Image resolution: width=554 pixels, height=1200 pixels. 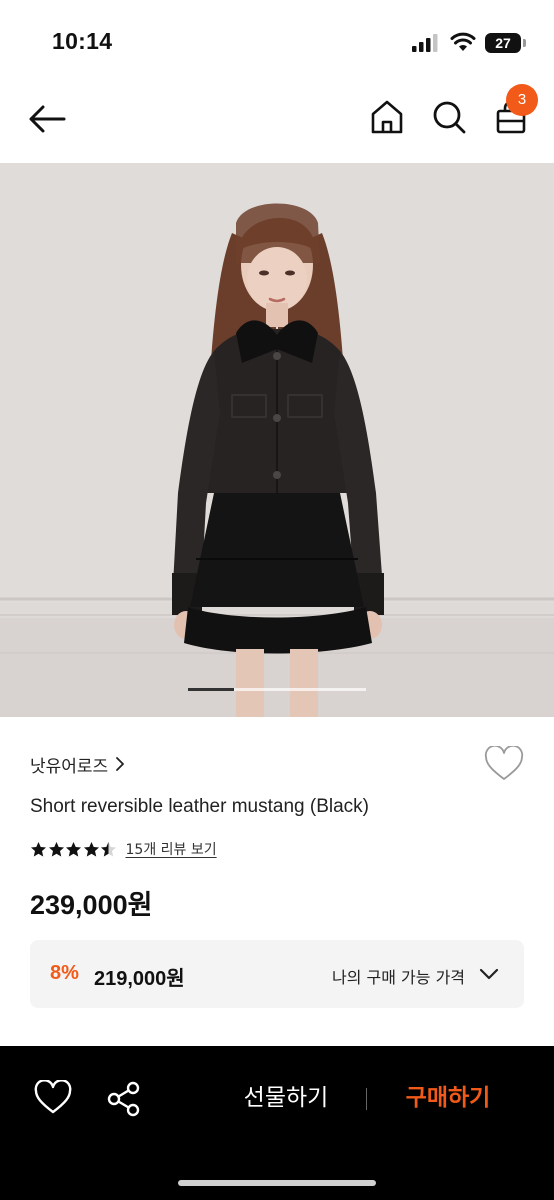 What do you see at coordinates (524, 43) in the screenshot?
I see `battery-cap` at bounding box center [524, 43].